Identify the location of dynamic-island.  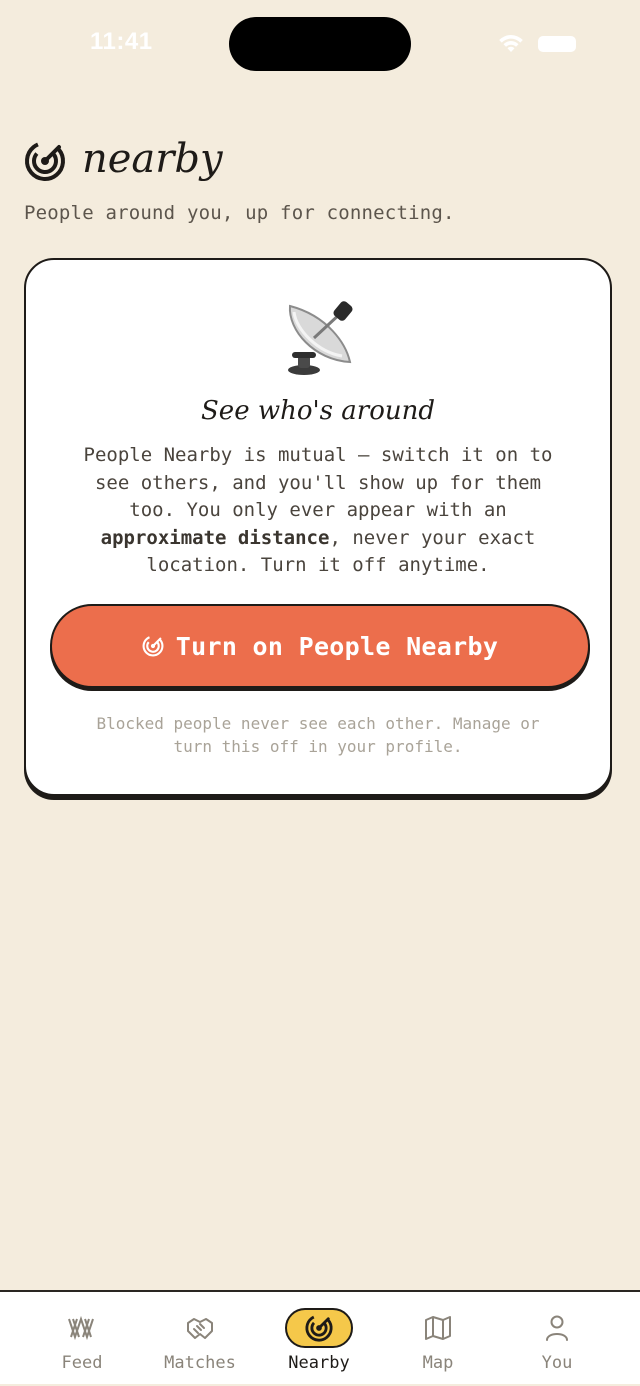
(320, 44).